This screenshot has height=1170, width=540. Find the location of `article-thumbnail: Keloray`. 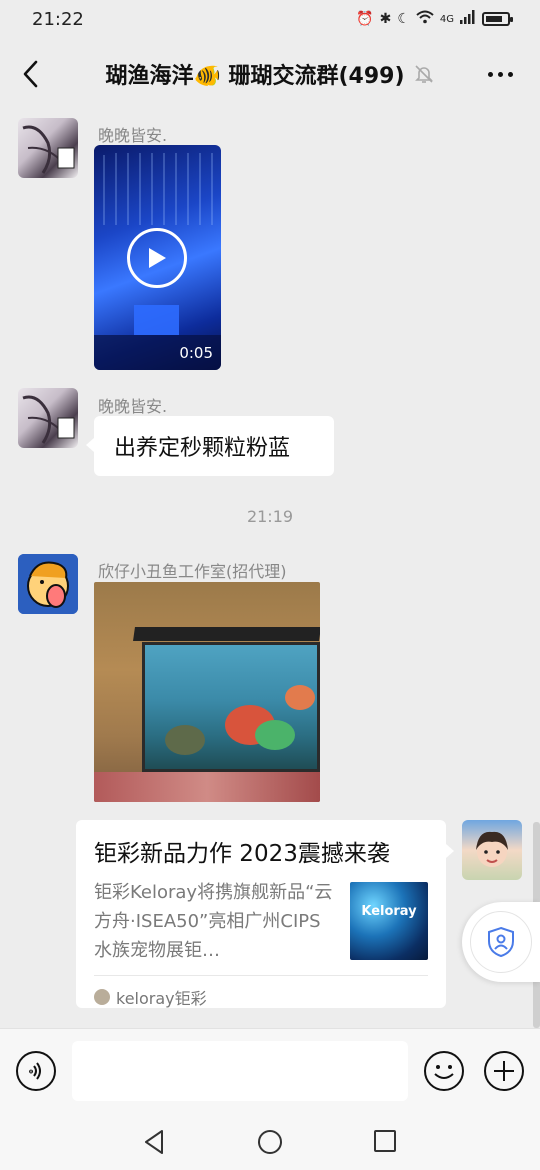

article-thumbnail: Keloray is located at coordinates (389, 921).